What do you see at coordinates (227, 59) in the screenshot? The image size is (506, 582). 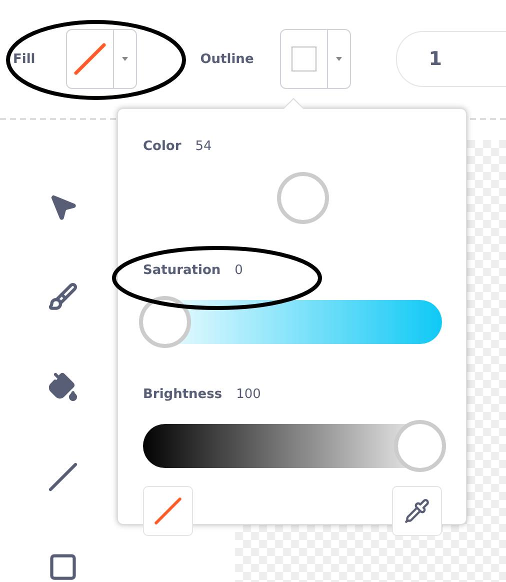 I see `outline-label: Outline` at bounding box center [227, 59].